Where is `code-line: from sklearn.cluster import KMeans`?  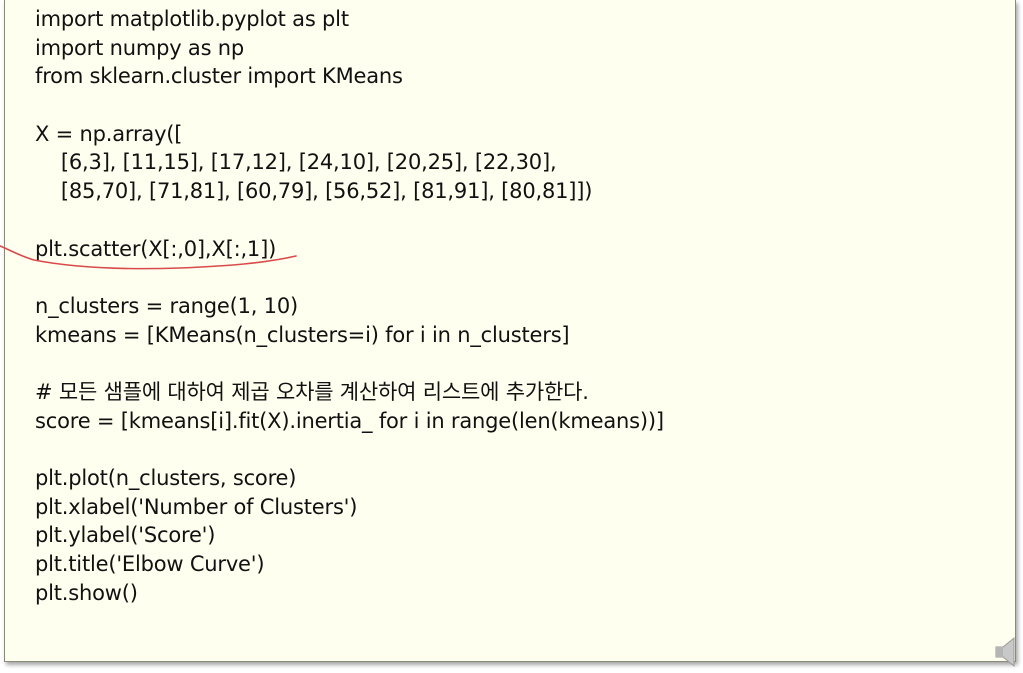 code-line: from sklearn.cluster import KMeans is located at coordinates (219, 76).